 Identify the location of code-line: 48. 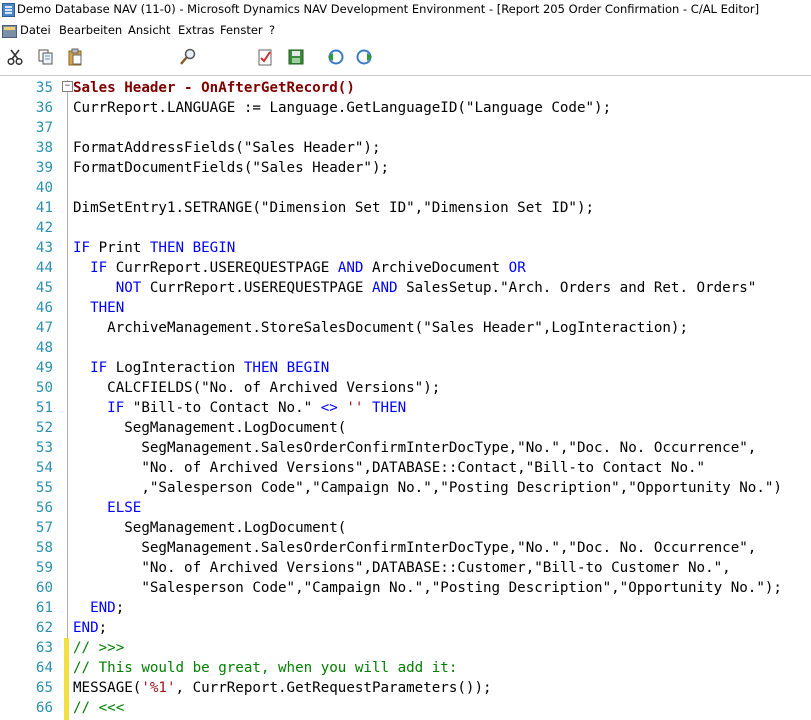
(405, 348).